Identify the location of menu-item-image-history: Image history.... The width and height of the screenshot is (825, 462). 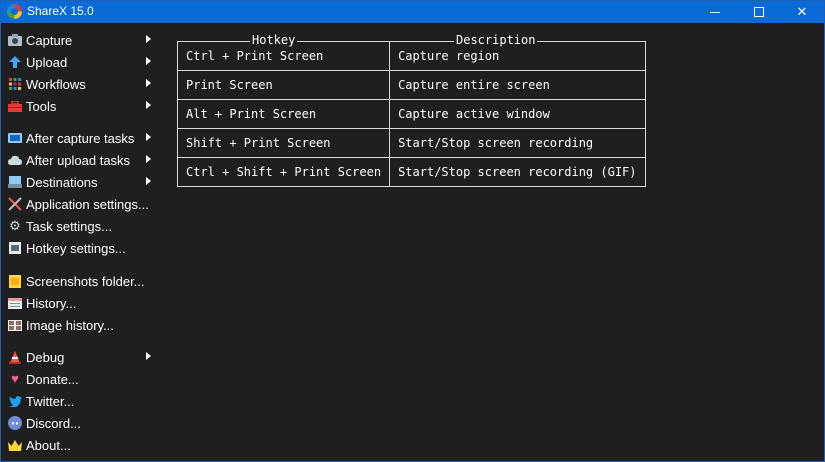
(80, 325).